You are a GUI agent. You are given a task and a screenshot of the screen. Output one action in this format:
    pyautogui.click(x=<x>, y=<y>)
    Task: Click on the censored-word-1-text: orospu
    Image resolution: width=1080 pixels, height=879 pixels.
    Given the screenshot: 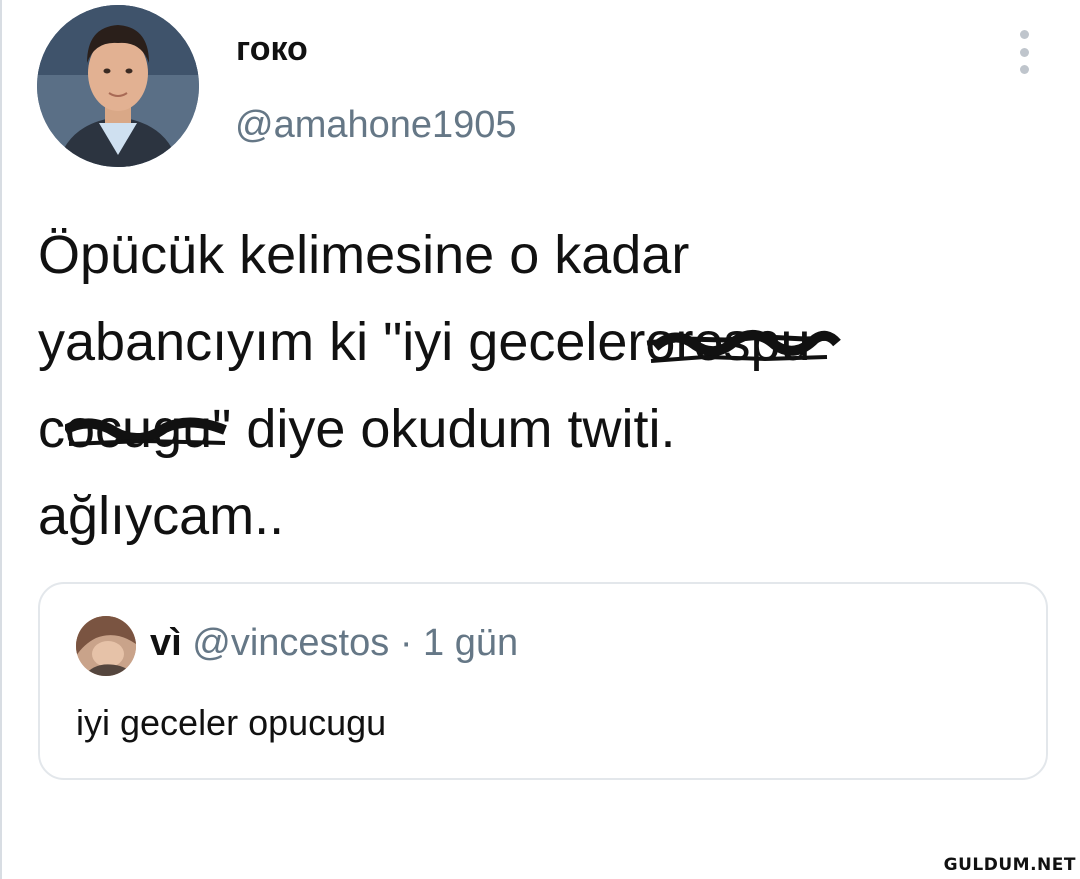 What is the action you would take?
    pyautogui.click(x=728, y=342)
    